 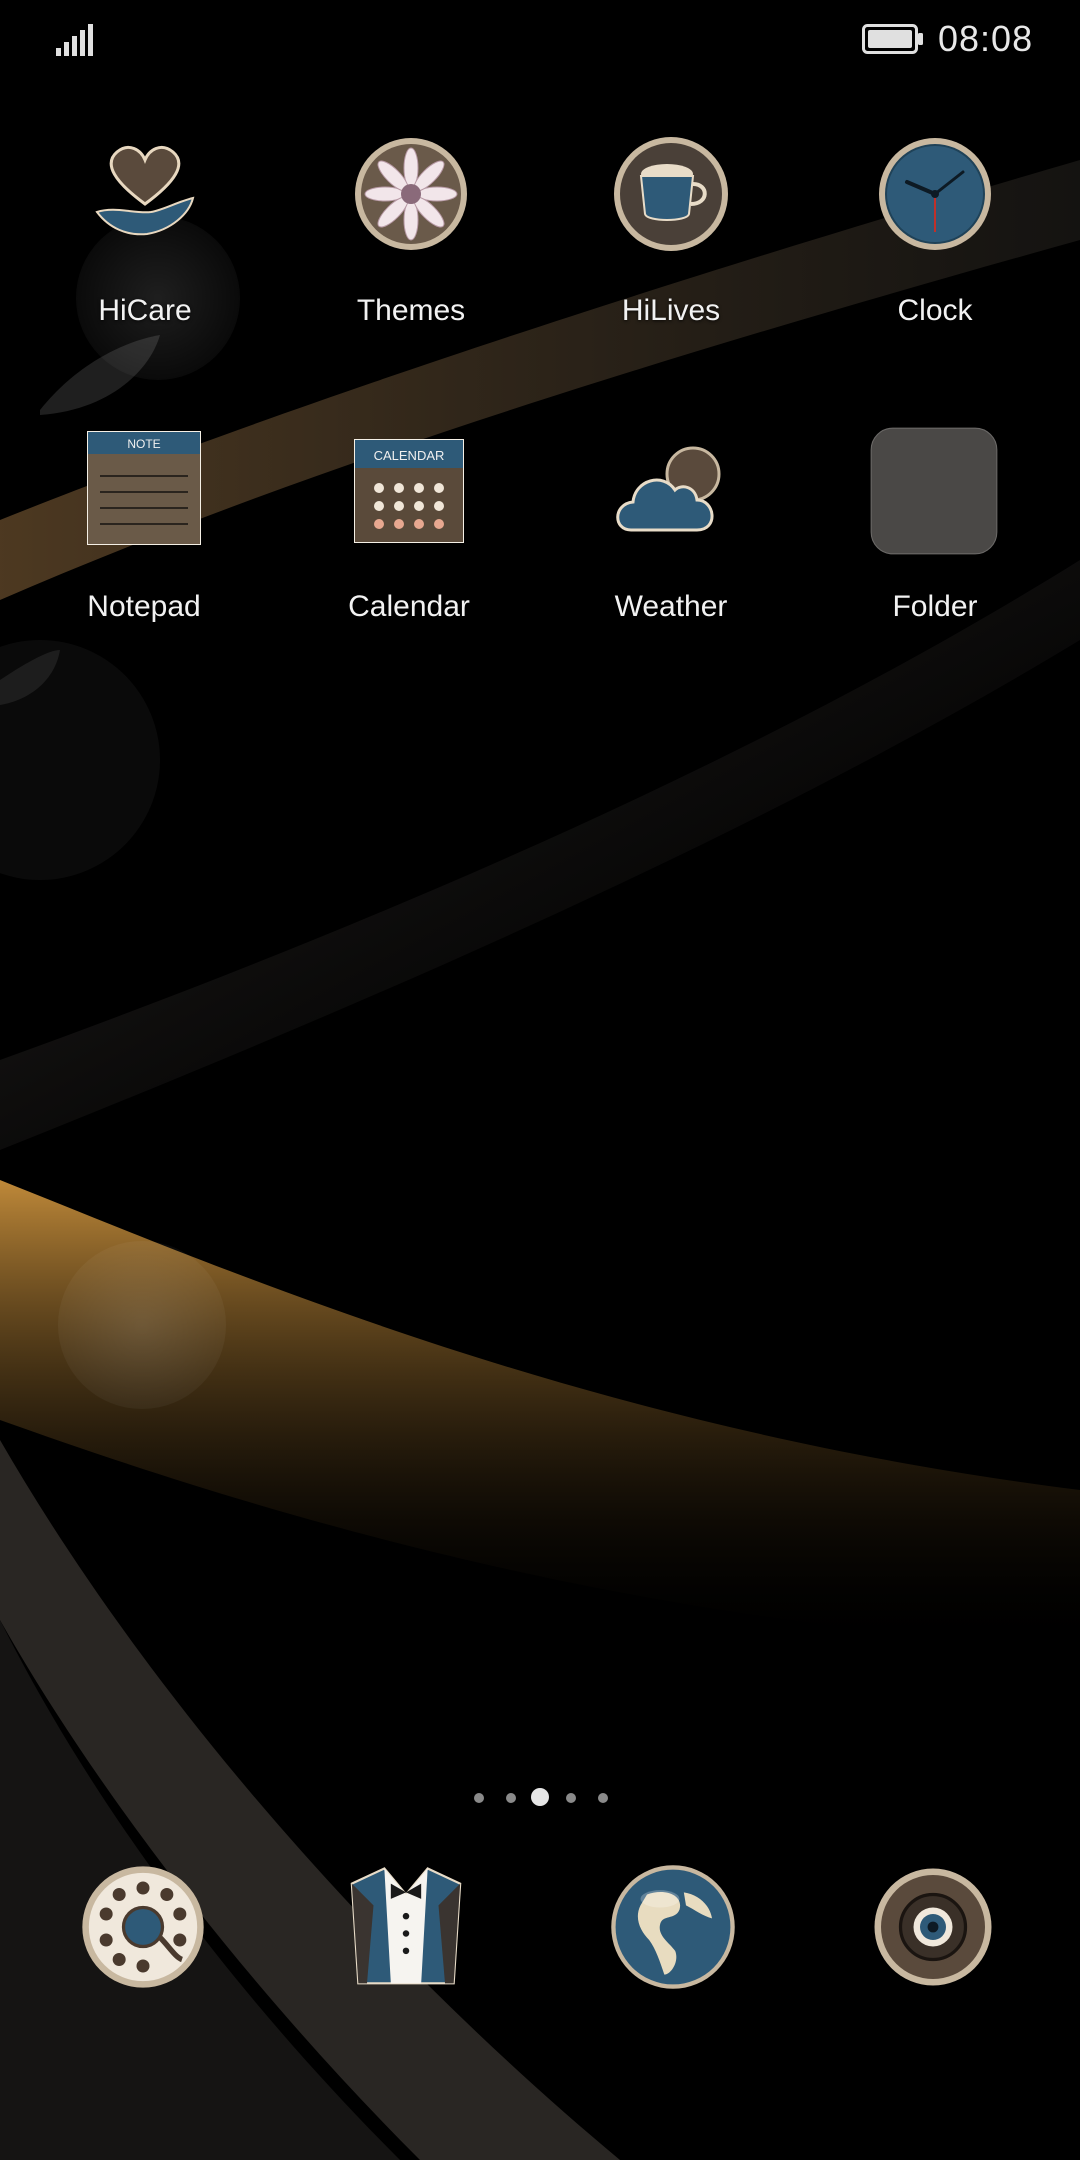 I want to click on folder-icon, so click(x=934, y=491).